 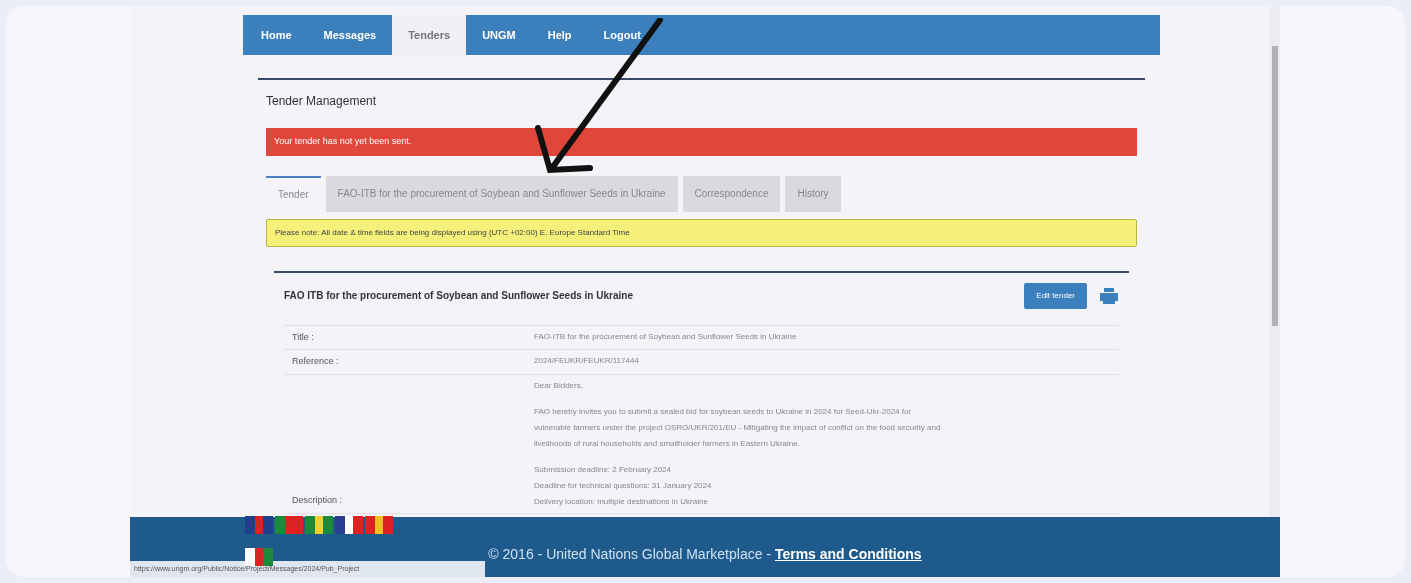 What do you see at coordinates (587, 361) in the screenshot?
I see `row-value: 2024/FEUKR/FEUKR/117444` at bounding box center [587, 361].